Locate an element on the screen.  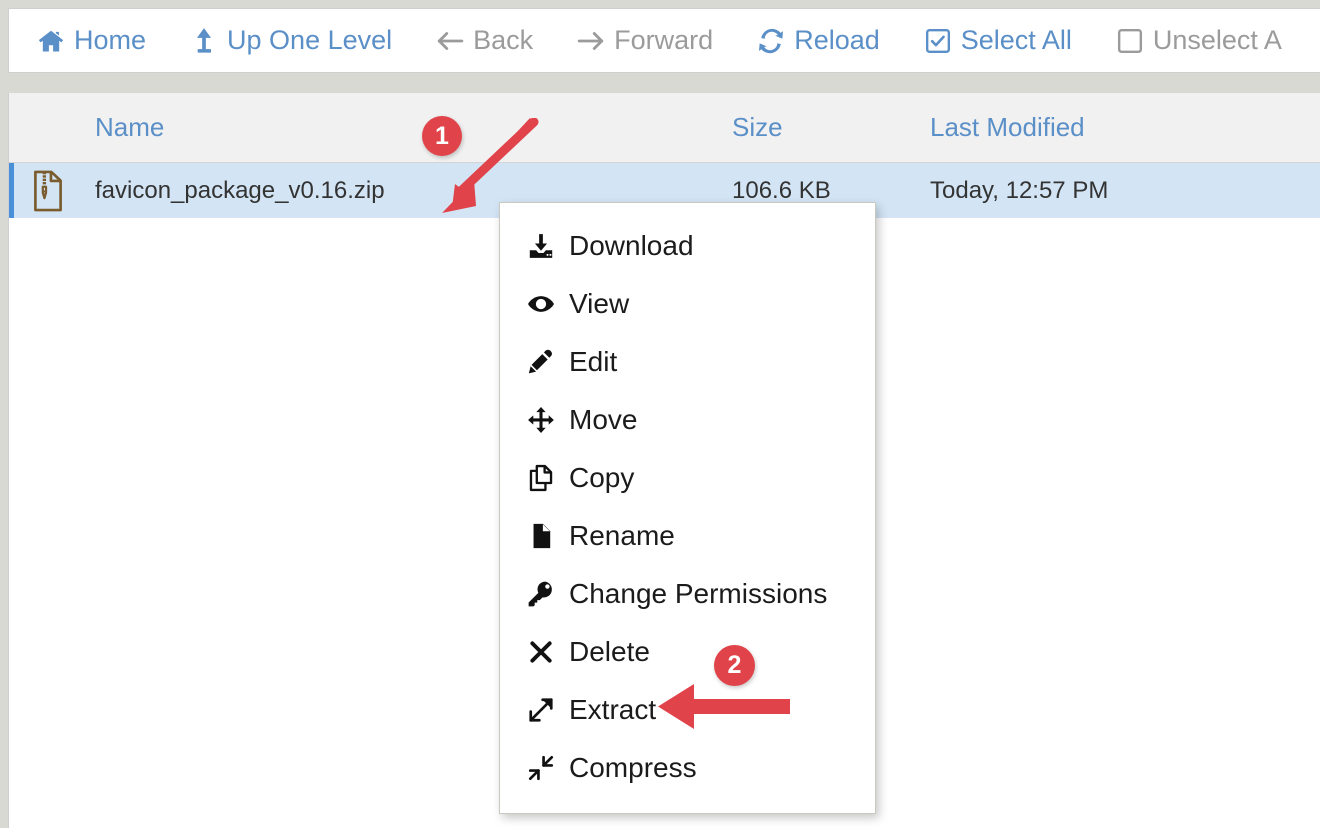
context-menu-item-rename: Rename is located at coordinates (687, 536).